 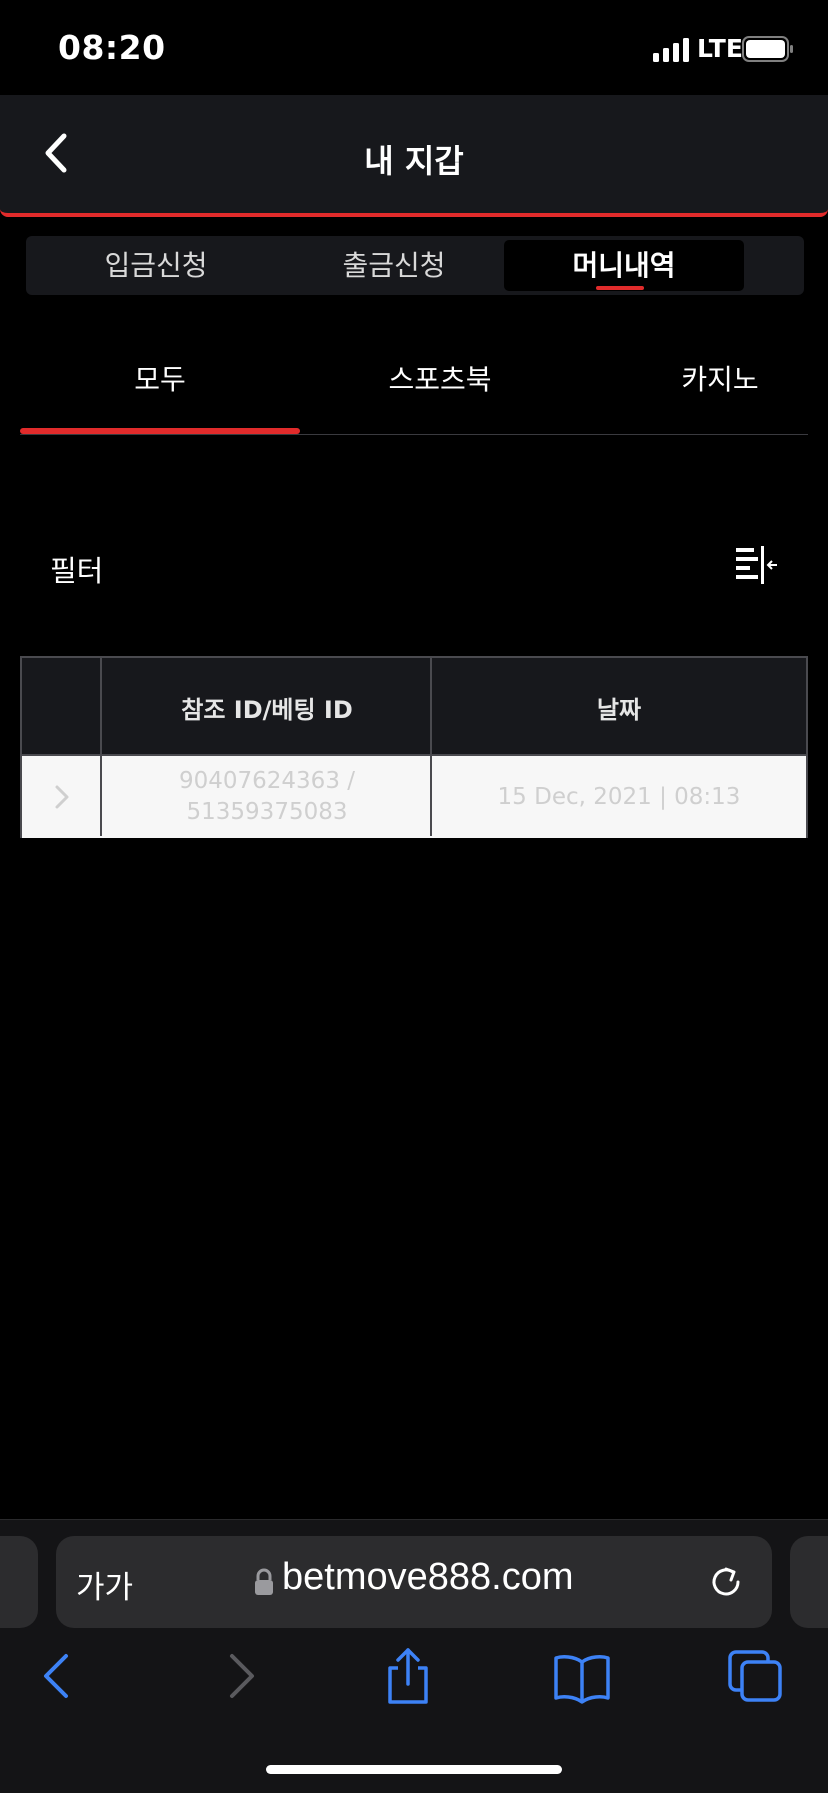 I want to click on url-text: betmove888.com, so click(x=428, y=1577).